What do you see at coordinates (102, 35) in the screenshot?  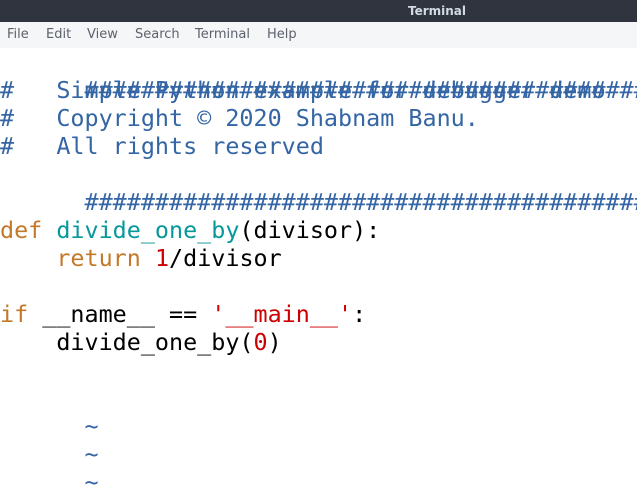 I see `menu-view: View` at bounding box center [102, 35].